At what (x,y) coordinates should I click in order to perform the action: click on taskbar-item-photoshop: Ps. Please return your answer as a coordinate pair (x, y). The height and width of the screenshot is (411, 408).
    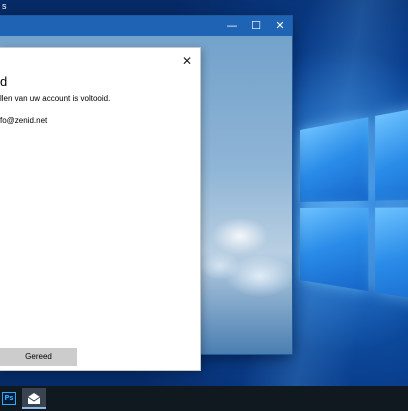
    Looking at the image, I should click on (11, 398).